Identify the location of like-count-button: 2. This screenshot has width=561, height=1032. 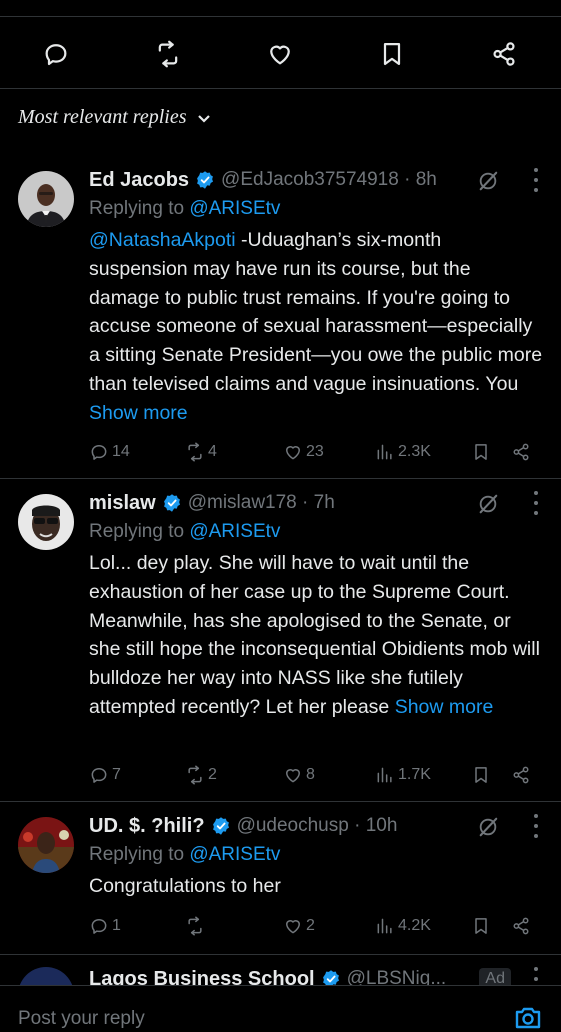
(299, 926).